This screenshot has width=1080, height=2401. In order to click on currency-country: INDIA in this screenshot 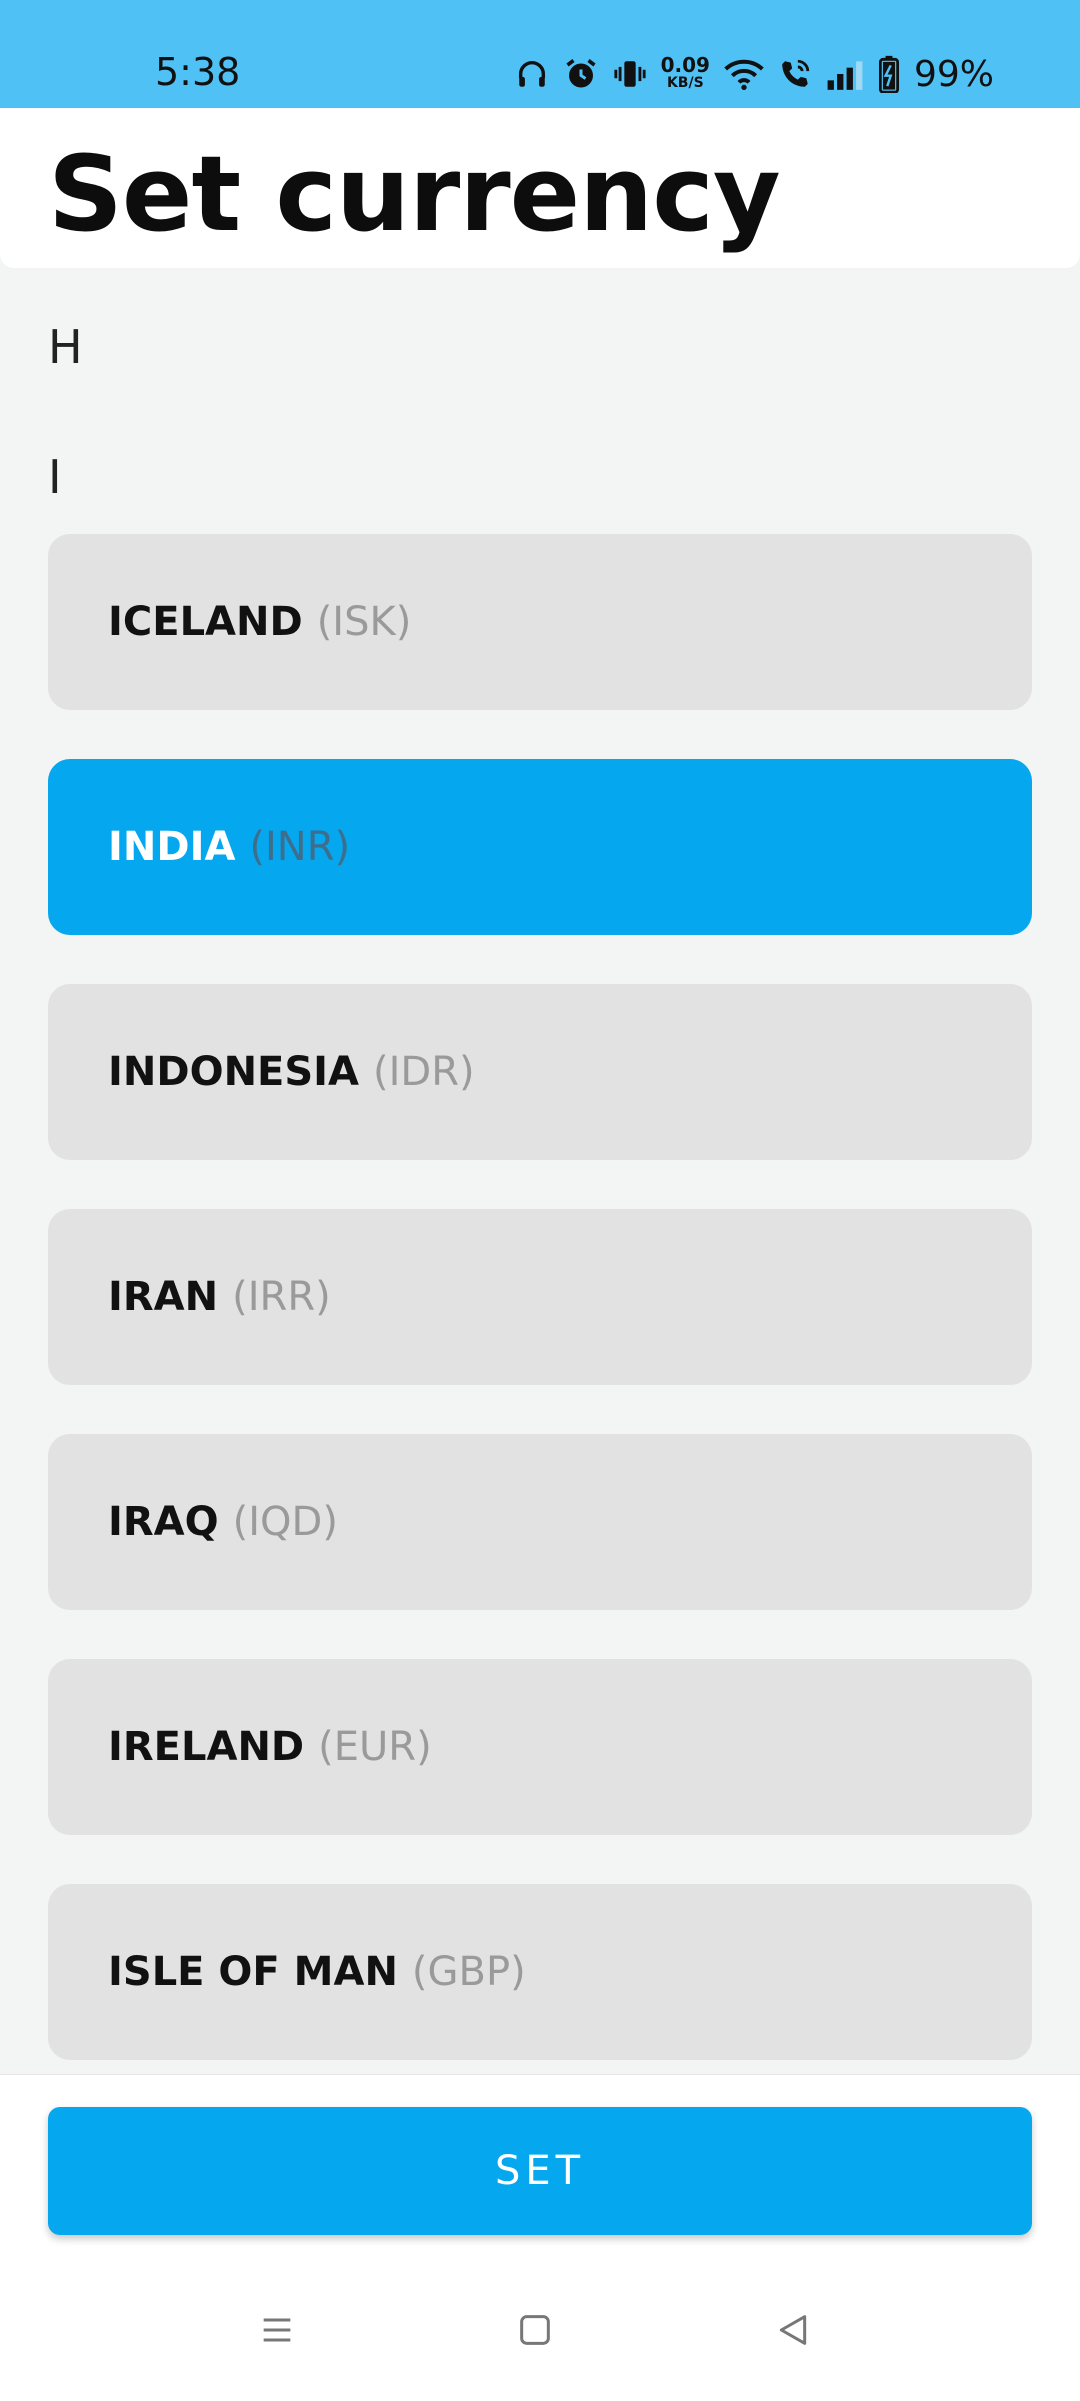, I will do `click(172, 847)`.